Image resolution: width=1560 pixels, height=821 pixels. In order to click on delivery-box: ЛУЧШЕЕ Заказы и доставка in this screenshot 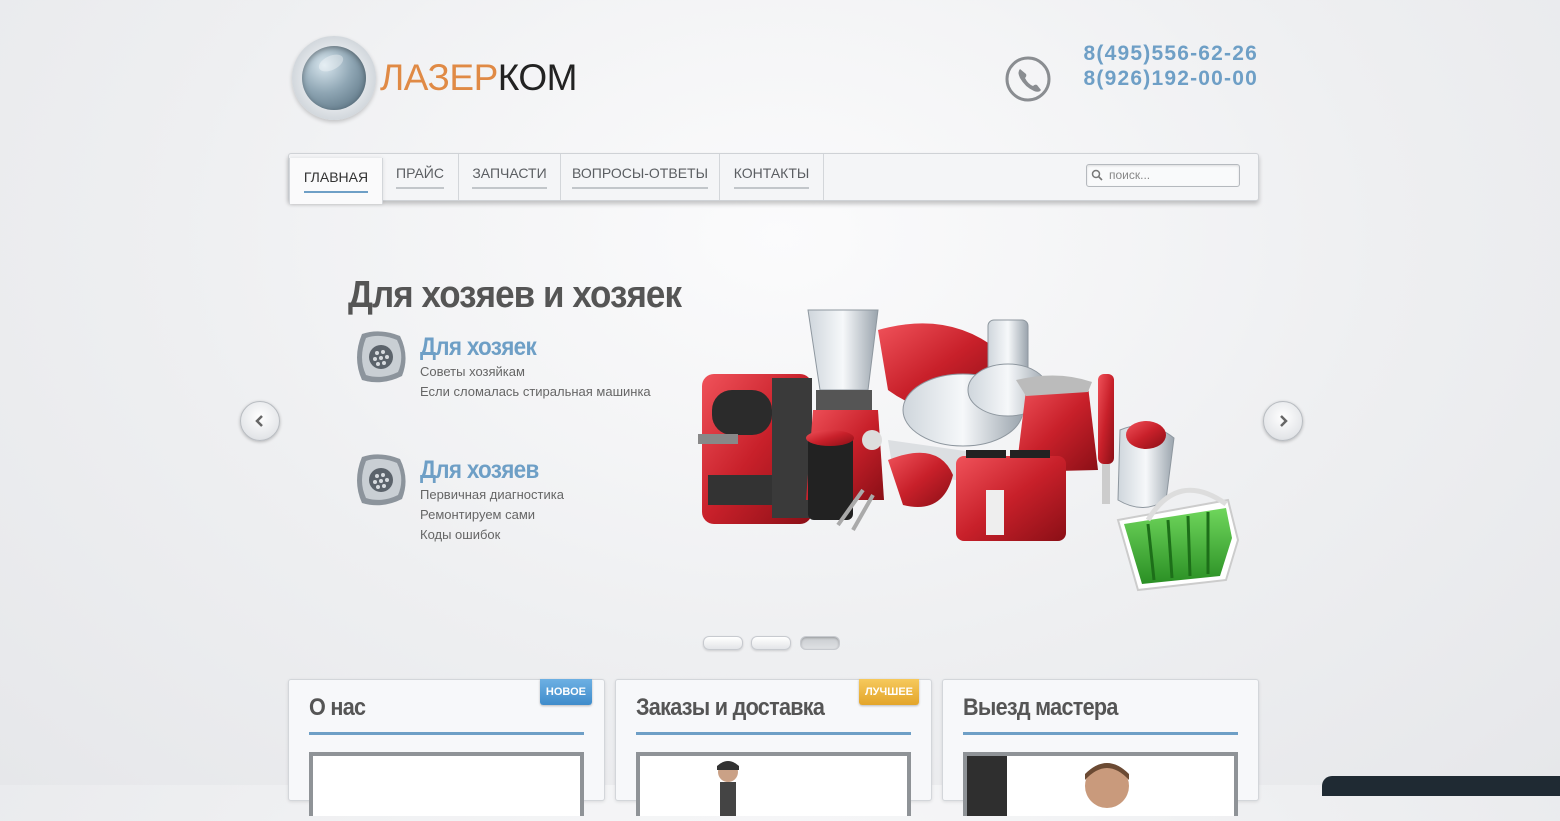, I will do `click(773, 750)`.